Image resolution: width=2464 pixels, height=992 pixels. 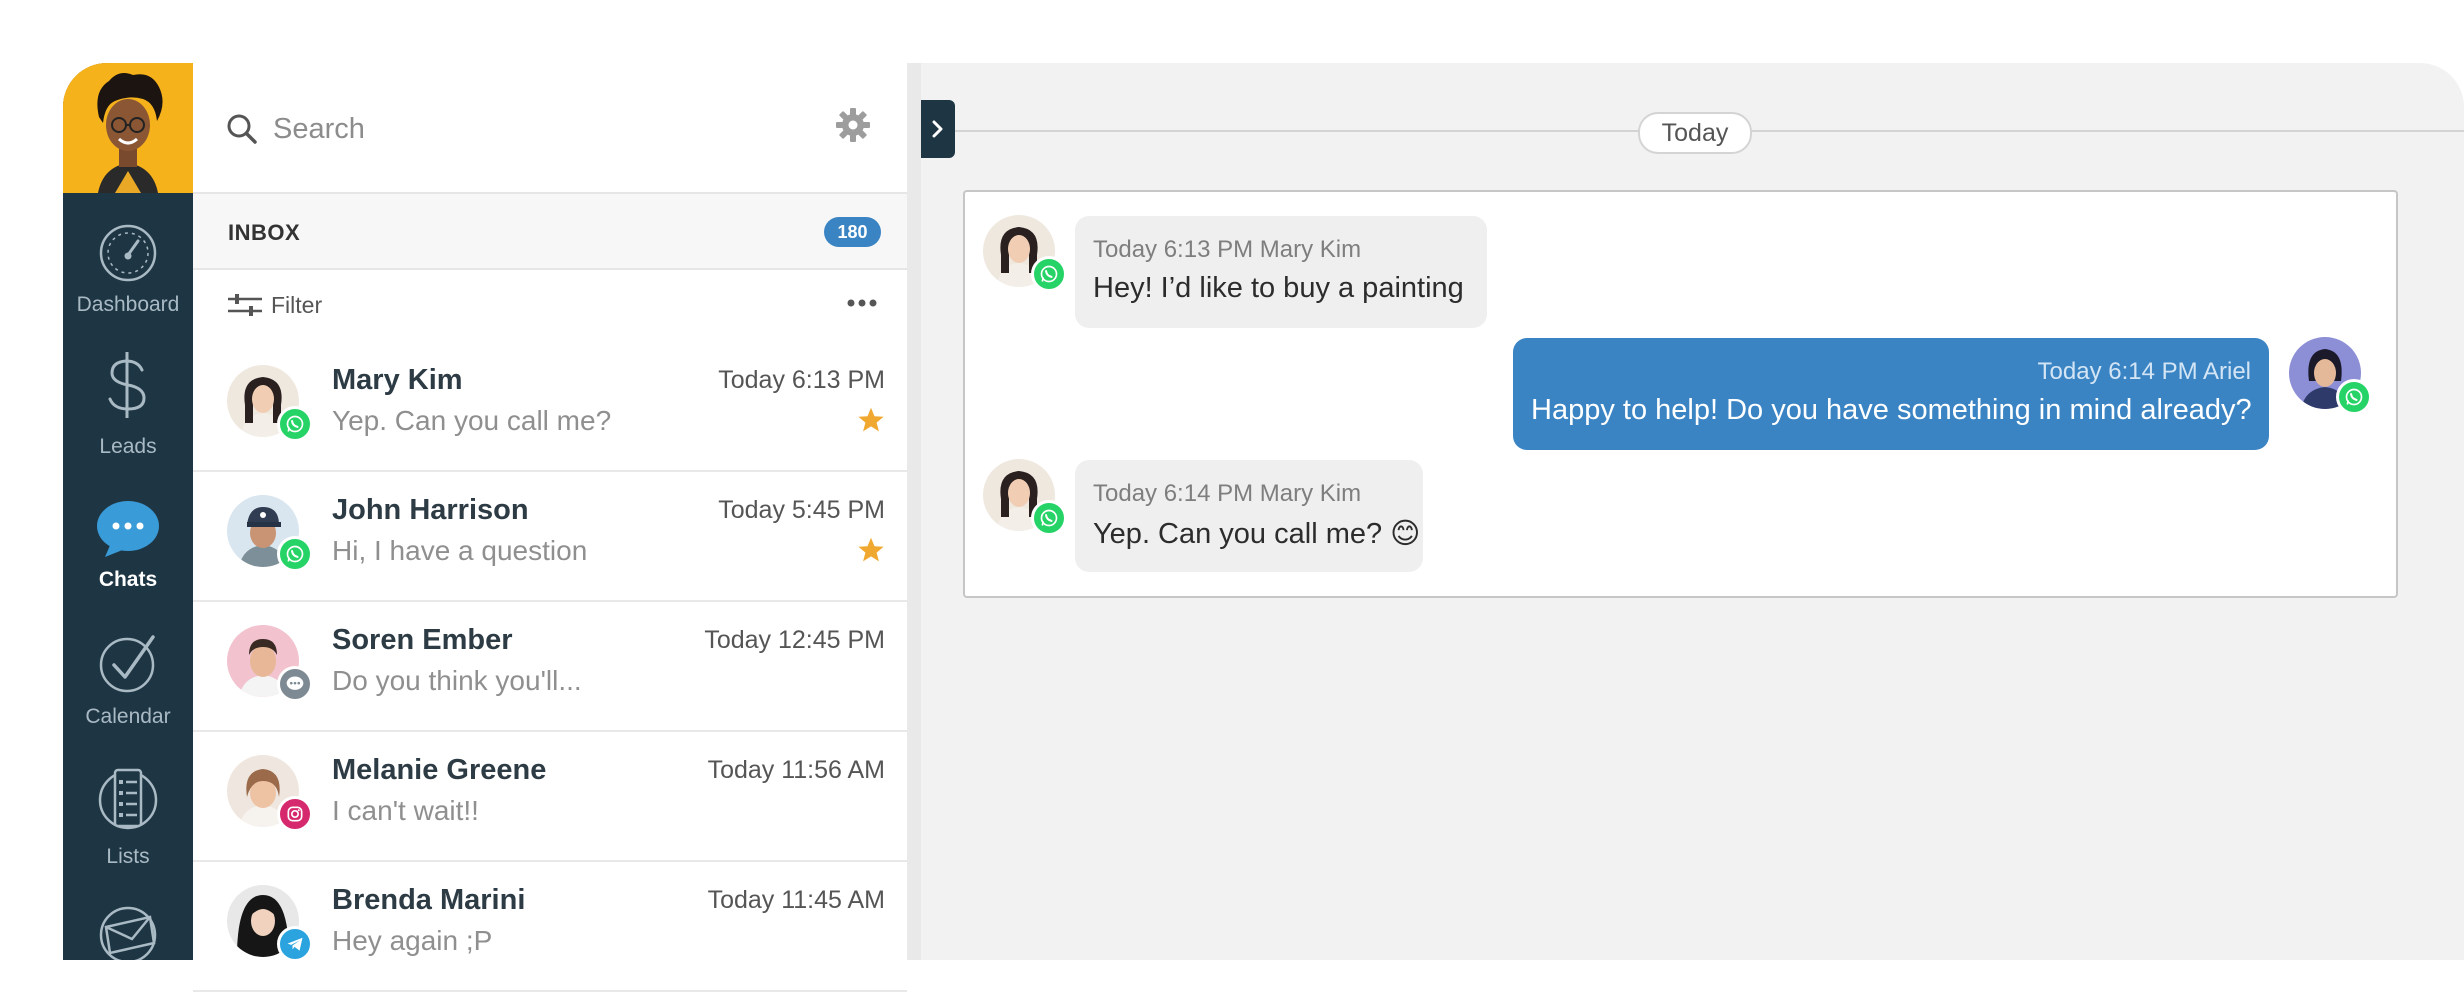 I want to click on user-avatar, so click(x=128, y=128).